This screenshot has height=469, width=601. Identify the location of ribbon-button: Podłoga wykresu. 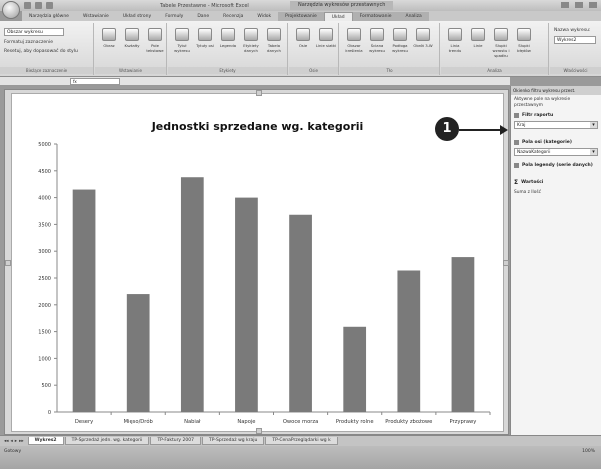
(400, 40).